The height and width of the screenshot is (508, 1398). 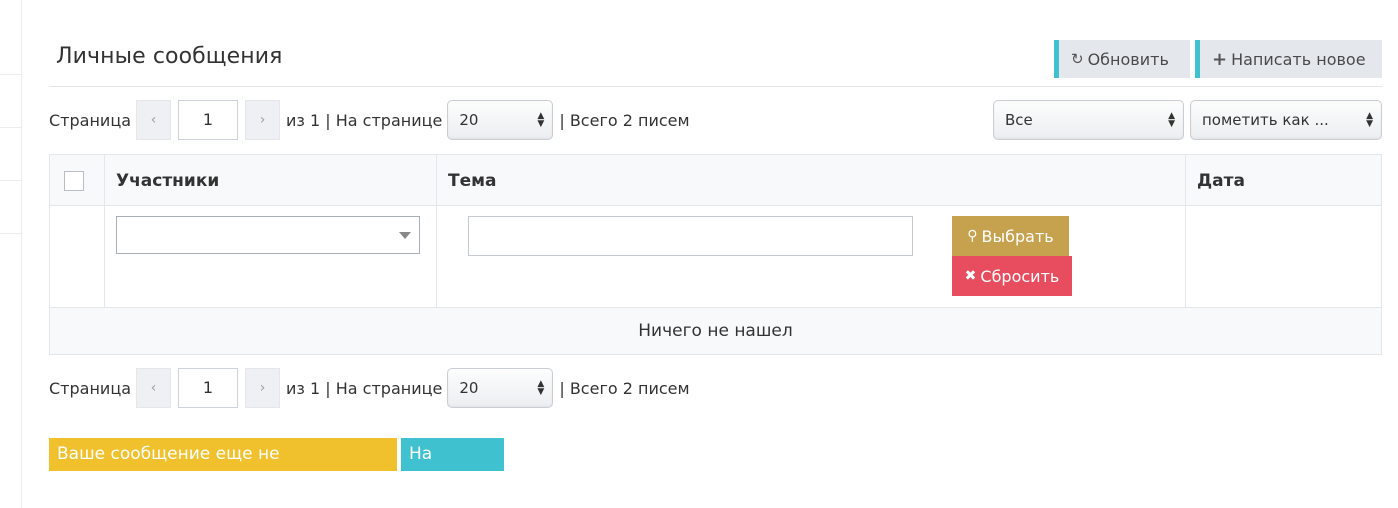 What do you see at coordinates (690, 236) in the screenshot?
I see `subject-filter-input` at bounding box center [690, 236].